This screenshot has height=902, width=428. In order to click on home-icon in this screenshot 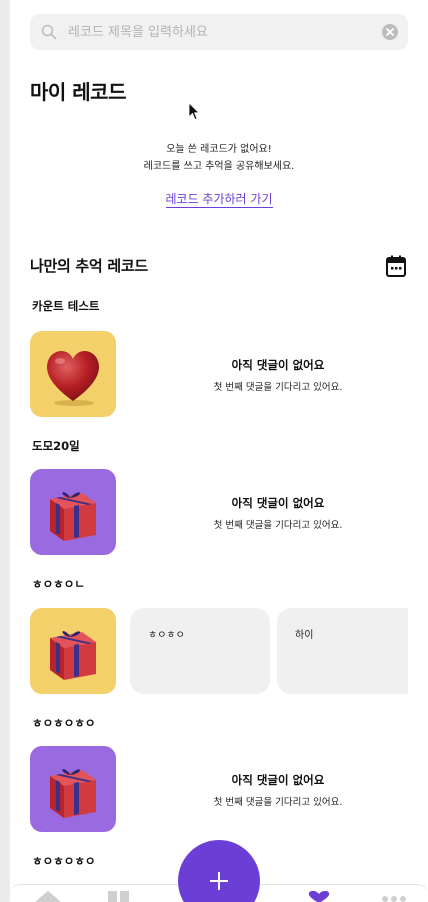, I will do `click(48, 896)`.